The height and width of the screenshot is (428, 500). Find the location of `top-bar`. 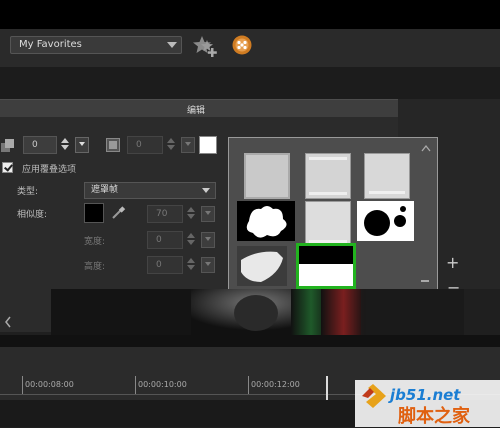

top-bar is located at coordinates (250, 14).